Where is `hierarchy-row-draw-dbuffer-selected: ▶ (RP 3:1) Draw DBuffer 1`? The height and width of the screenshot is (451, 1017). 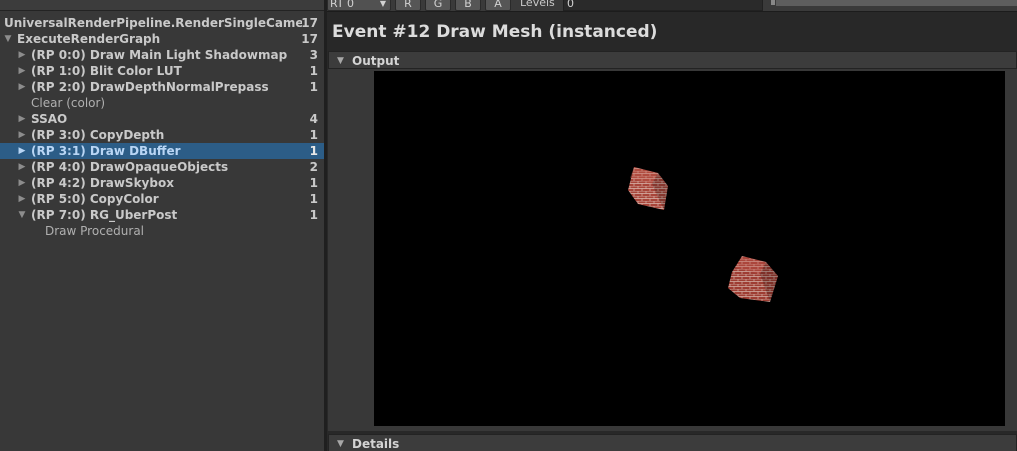
hierarchy-row-draw-dbuffer-selected: ▶ (RP 3:1) Draw DBuffer 1 is located at coordinates (162, 151).